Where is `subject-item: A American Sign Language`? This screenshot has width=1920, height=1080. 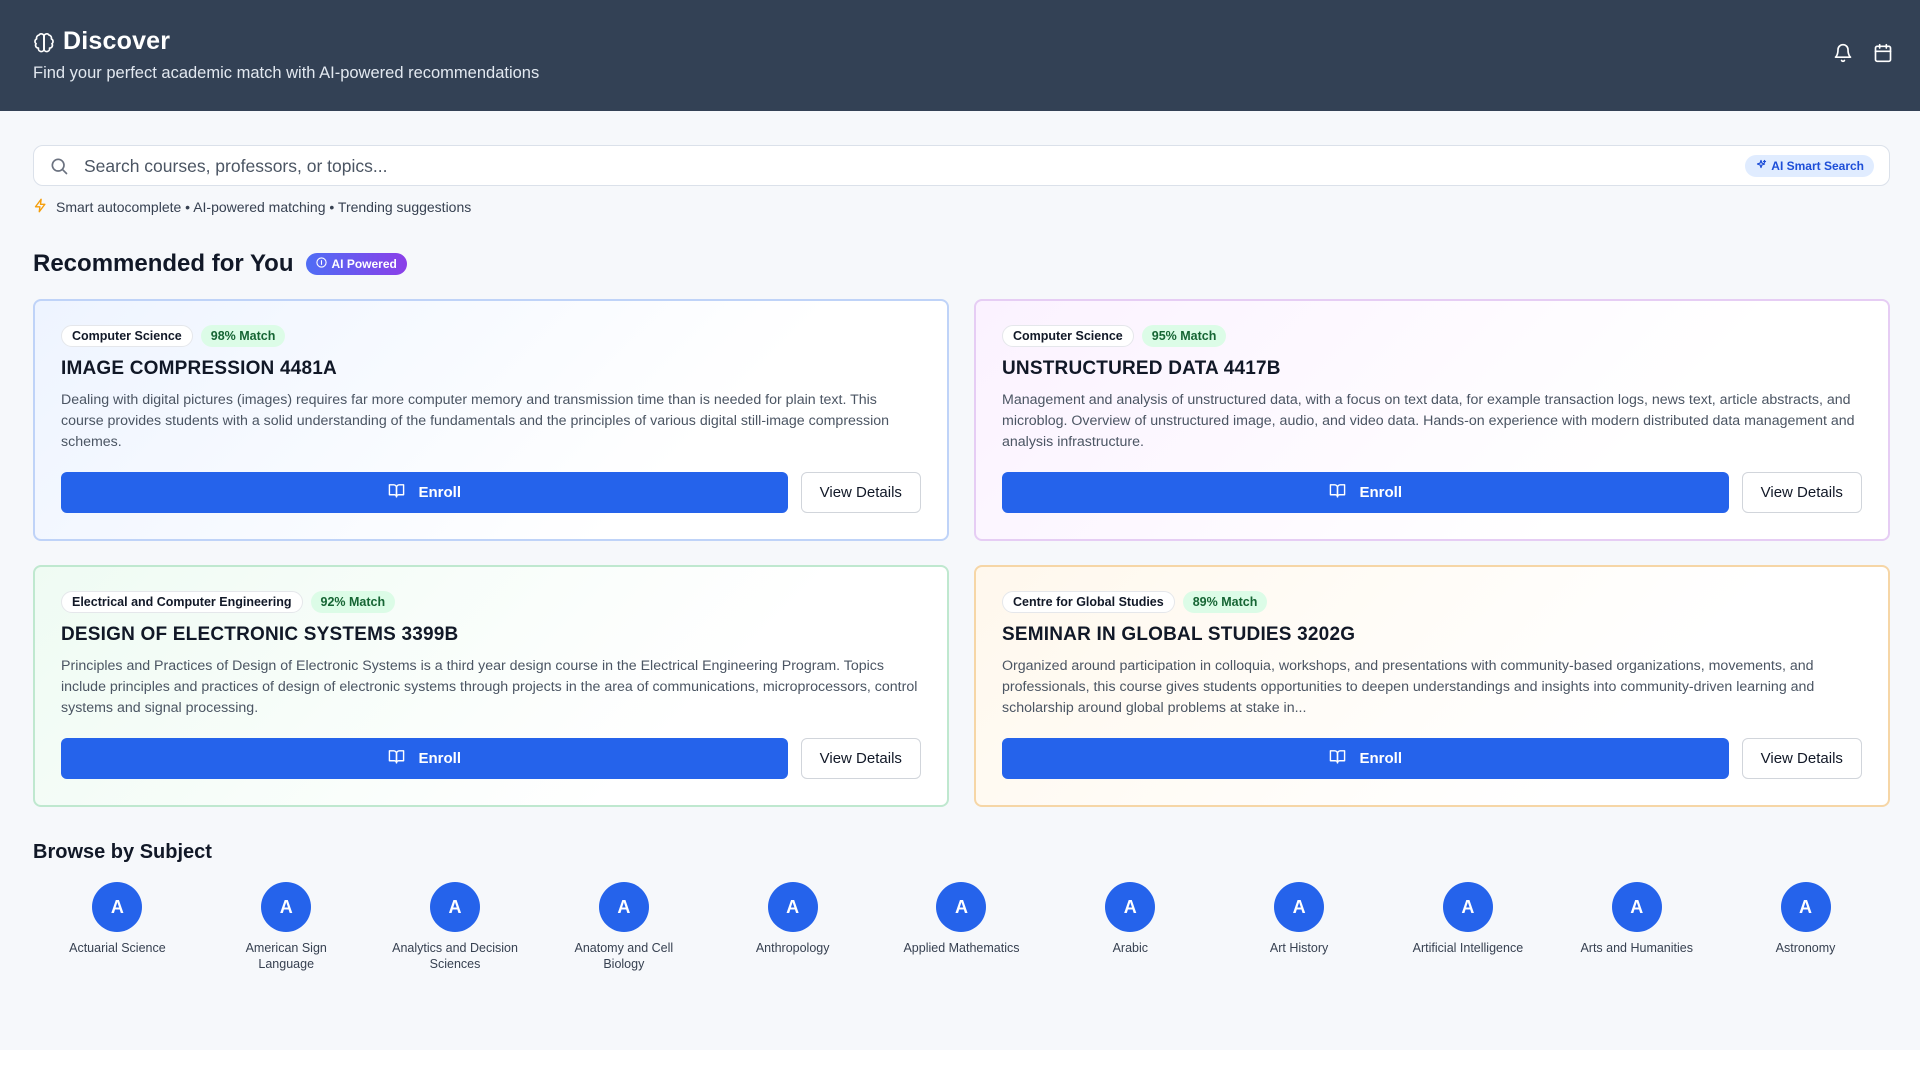 subject-item: A American Sign Language is located at coordinates (286, 927).